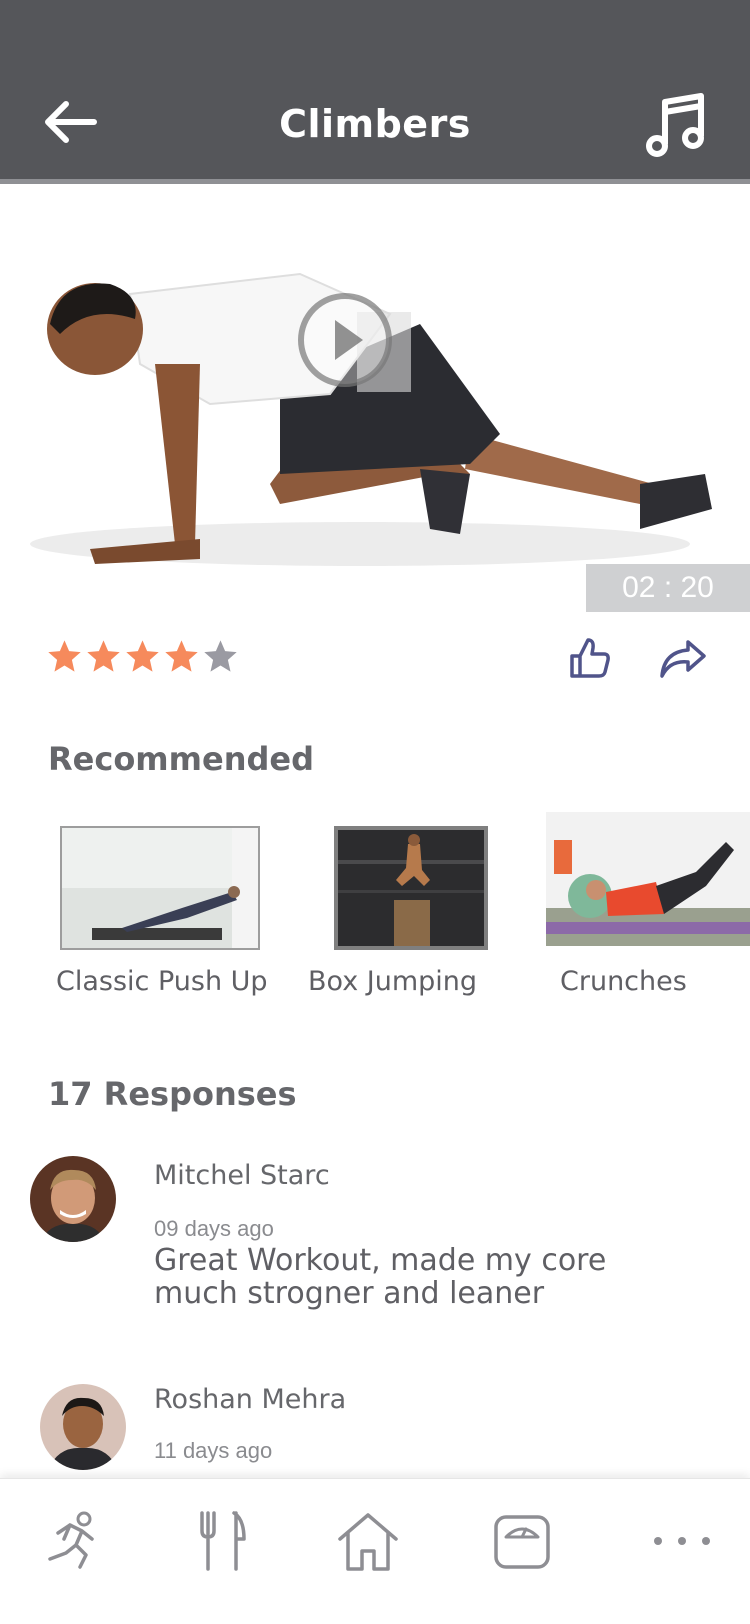  Describe the element at coordinates (623, 981) in the screenshot. I see `recommended-item-label: Crunches` at that location.